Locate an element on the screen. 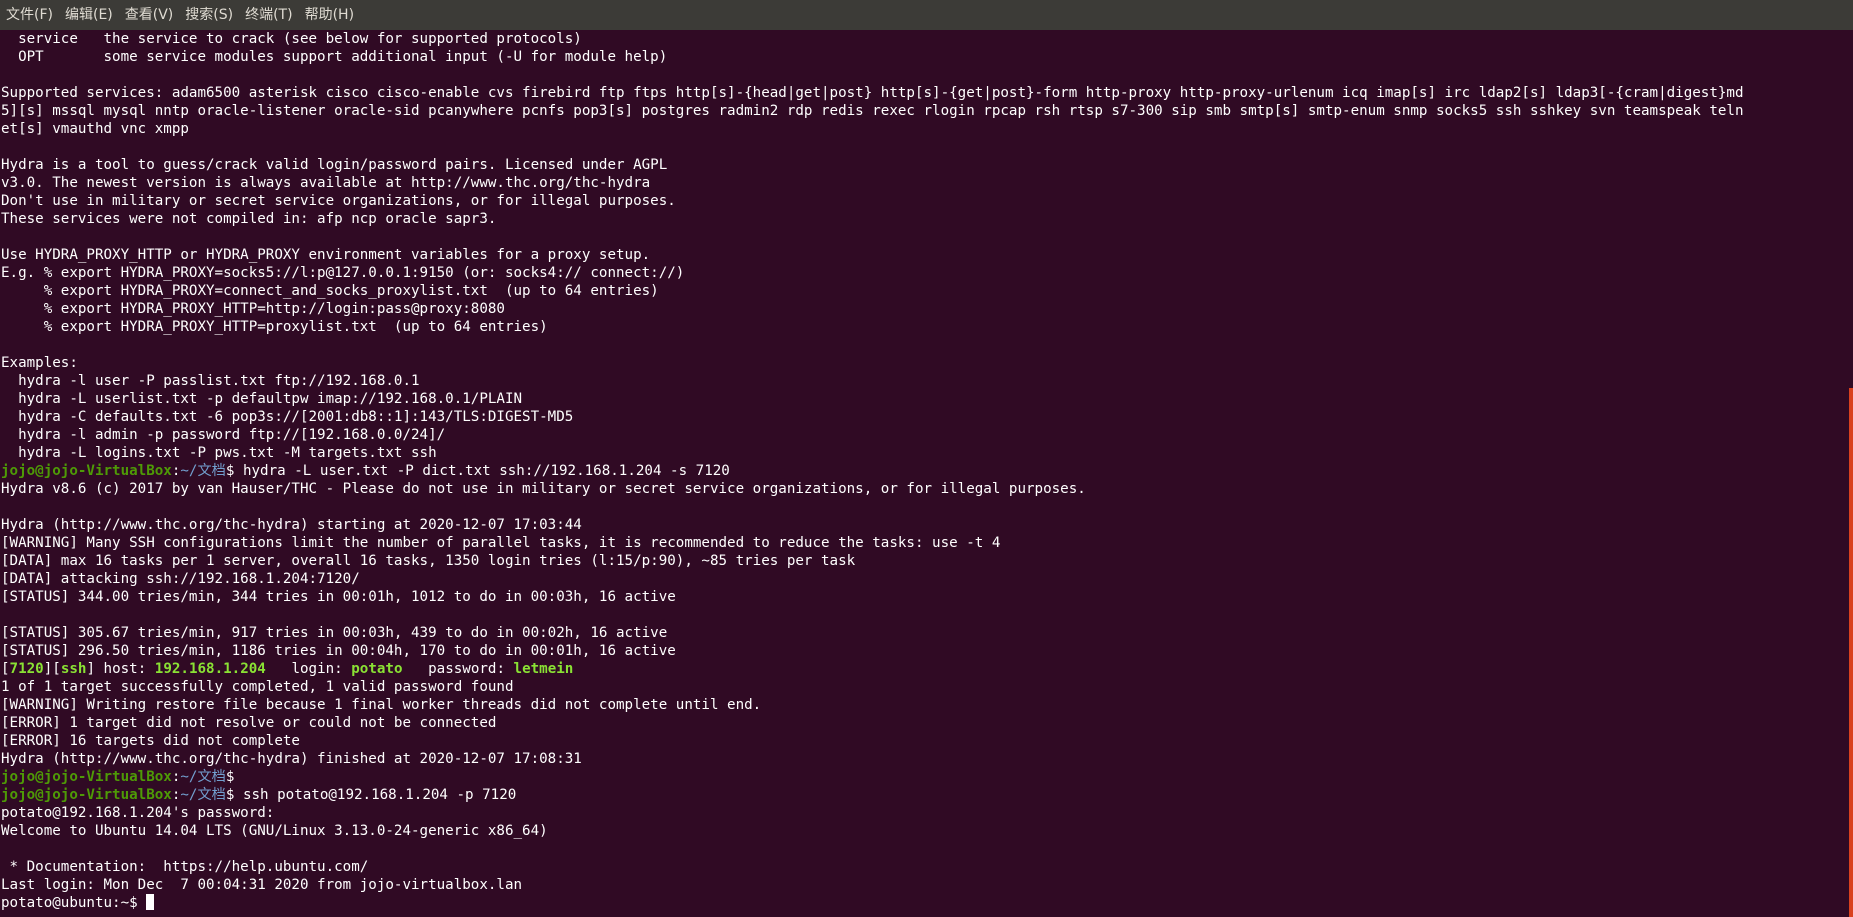  output-line: [ERROR] 16 targets did not complete is located at coordinates (150, 741).